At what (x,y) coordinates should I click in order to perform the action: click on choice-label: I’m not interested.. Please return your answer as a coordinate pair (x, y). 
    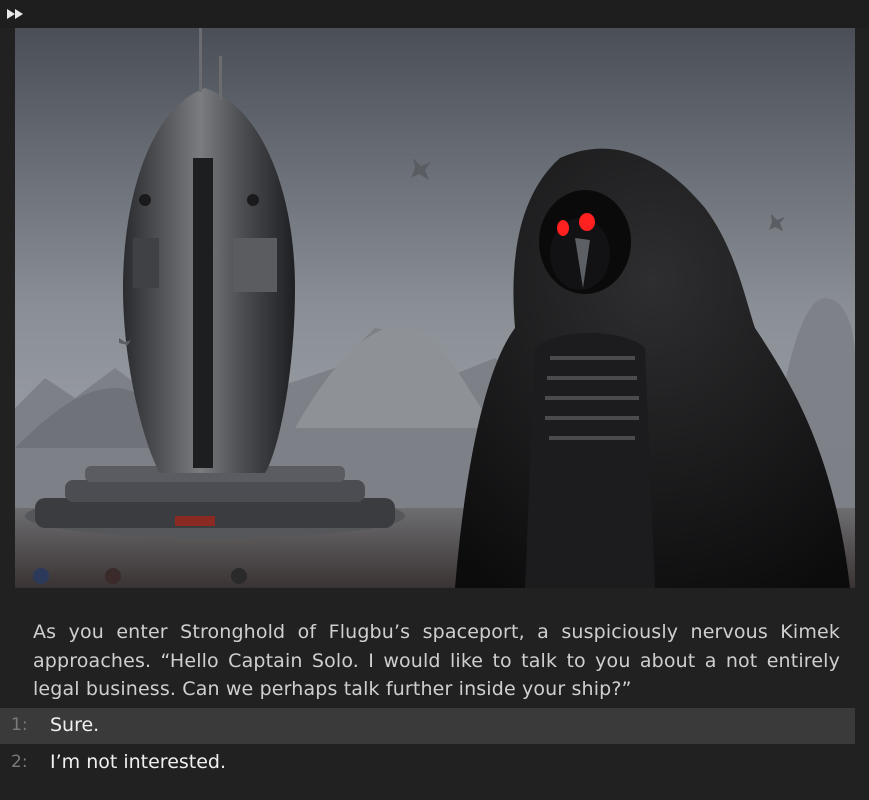
    Looking at the image, I should click on (138, 762).